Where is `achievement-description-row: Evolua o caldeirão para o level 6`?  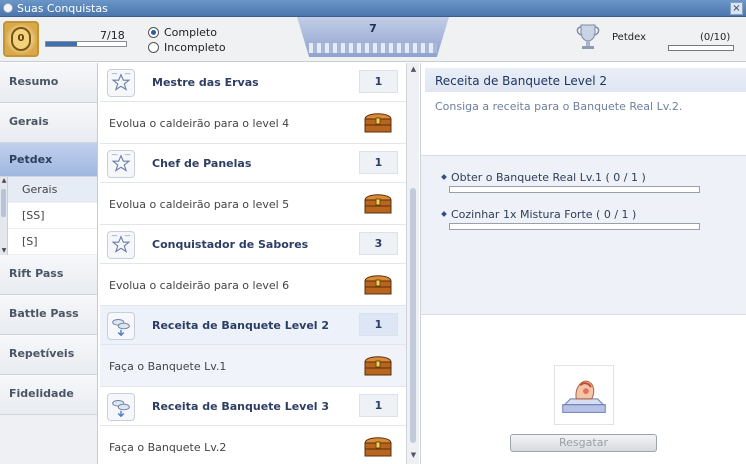
achievement-description-row: Evolua o caldeirão para o level 6 is located at coordinates (253, 285).